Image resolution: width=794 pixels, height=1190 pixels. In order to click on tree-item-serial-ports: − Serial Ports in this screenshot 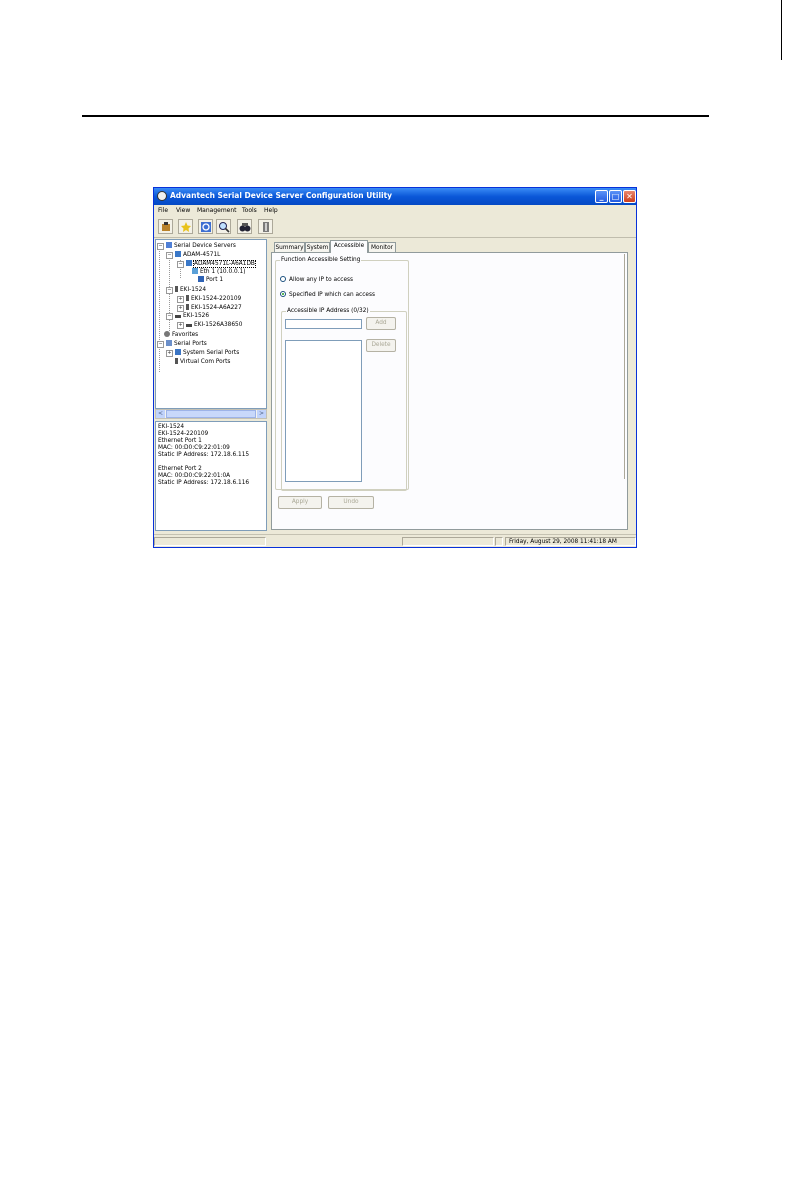, I will do `click(182, 344)`.